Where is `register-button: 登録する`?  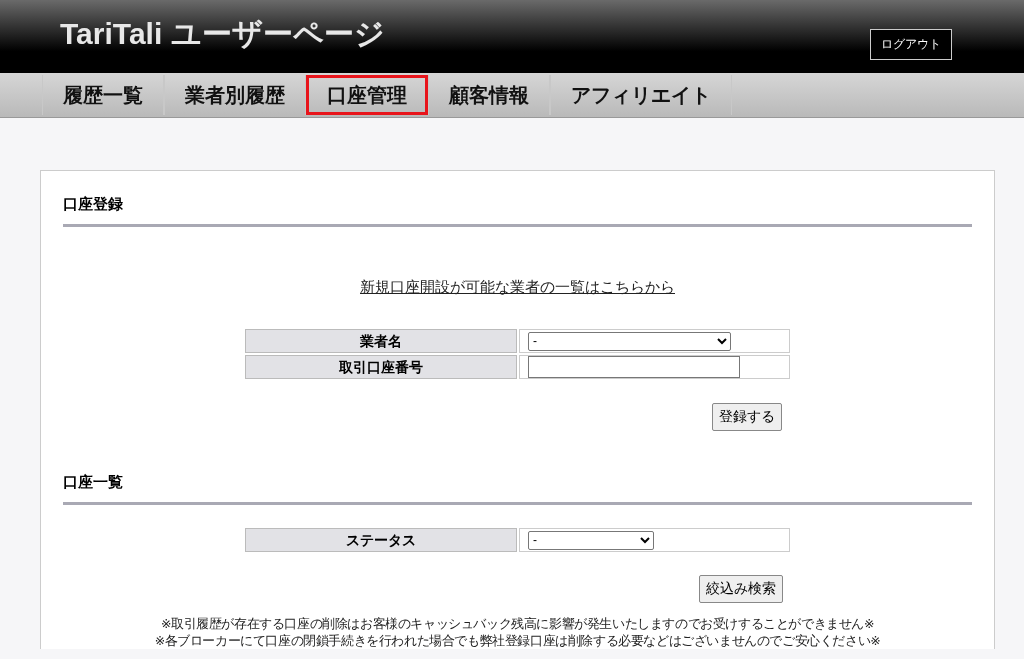
register-button: 登録する is located at coordinates (747, 417).